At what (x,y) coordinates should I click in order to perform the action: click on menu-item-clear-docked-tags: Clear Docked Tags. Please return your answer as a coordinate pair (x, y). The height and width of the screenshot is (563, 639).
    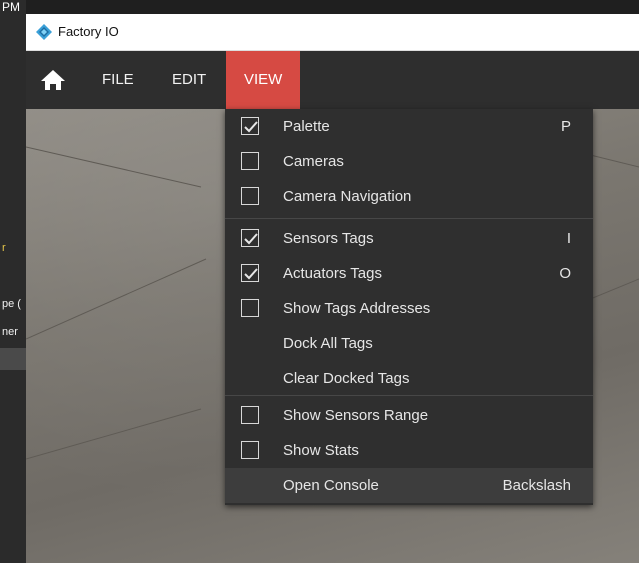
    Looking at the image, I should click on (409, 378).